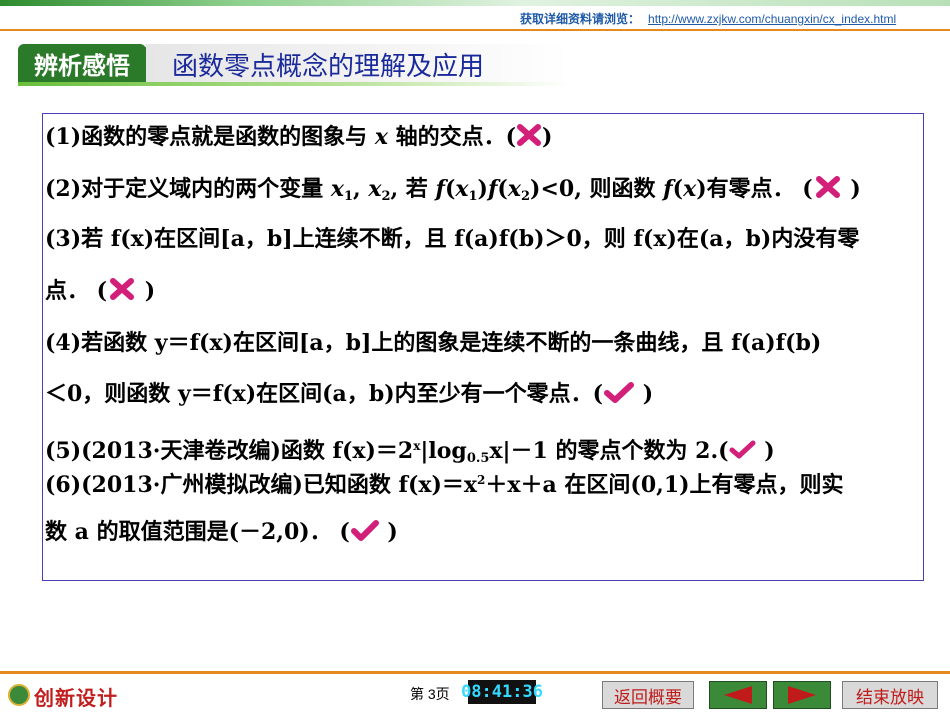  Describe the element at coordinates (215, 451) in the screenshot. I see `item-5-source: 天津卷改编` at that location.